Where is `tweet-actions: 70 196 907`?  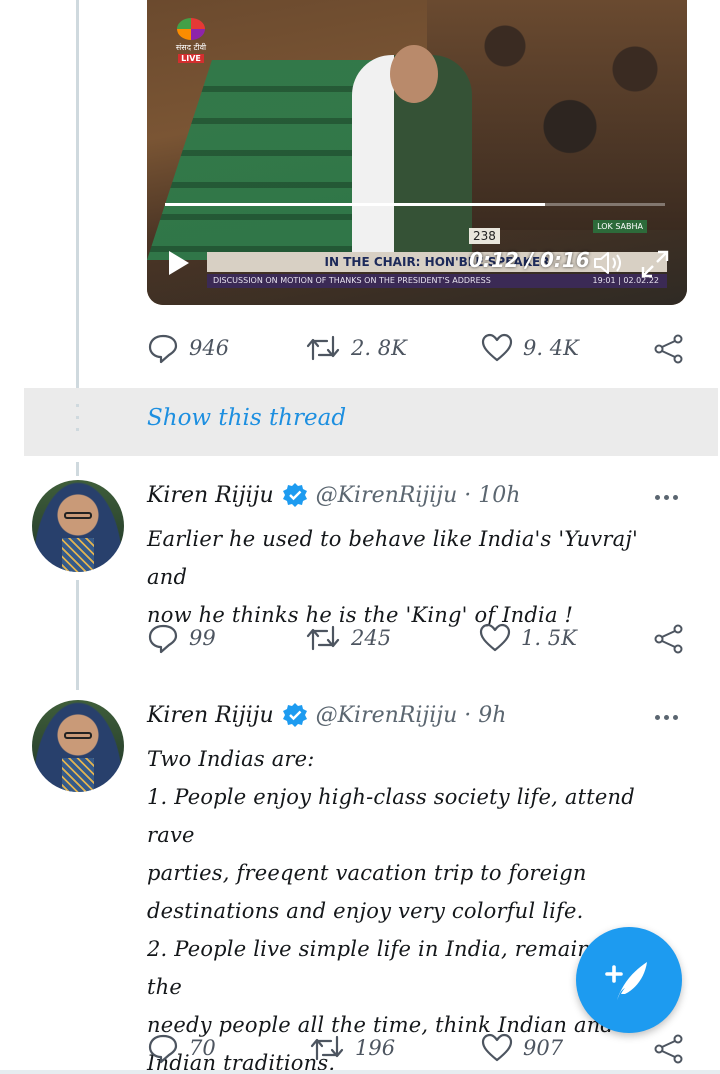
tweet-actions: 70 196 907 is located at coordinates (419, 1048).